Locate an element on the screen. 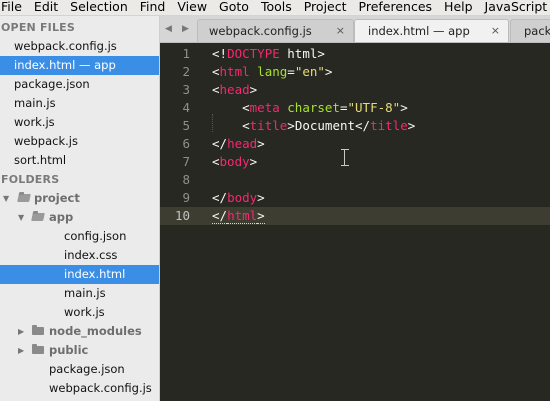 This screenshot has height=401, width=550. open-file-item: sort.html is located at coordinates (79, 160).